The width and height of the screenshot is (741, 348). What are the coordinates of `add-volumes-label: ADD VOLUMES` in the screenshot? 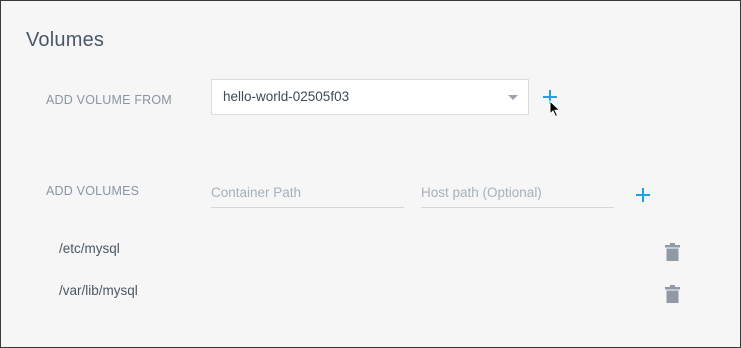 It's located at (93, 191).